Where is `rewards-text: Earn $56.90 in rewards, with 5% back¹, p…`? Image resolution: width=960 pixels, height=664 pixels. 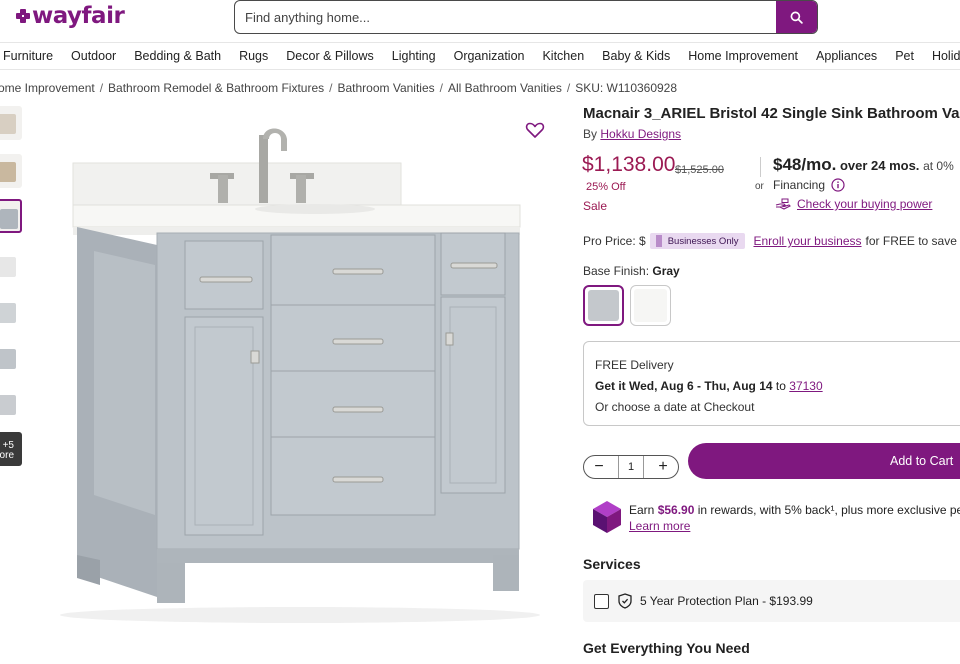
rewards-text: Earn $56.90 in rewards, with 5% back¹, p… is located at coordinates (794, 518).